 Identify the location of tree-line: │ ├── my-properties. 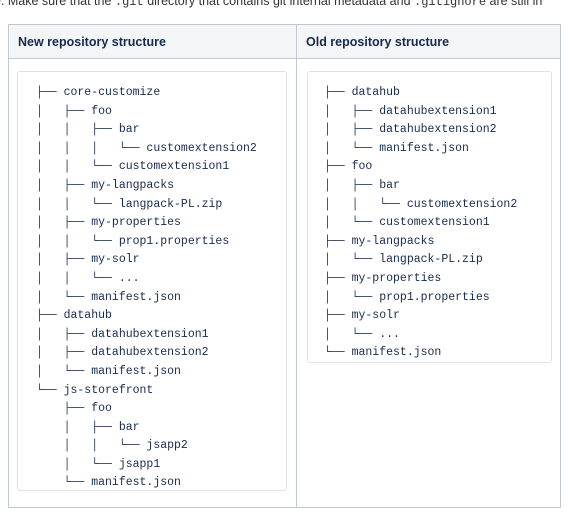
(108, 223).